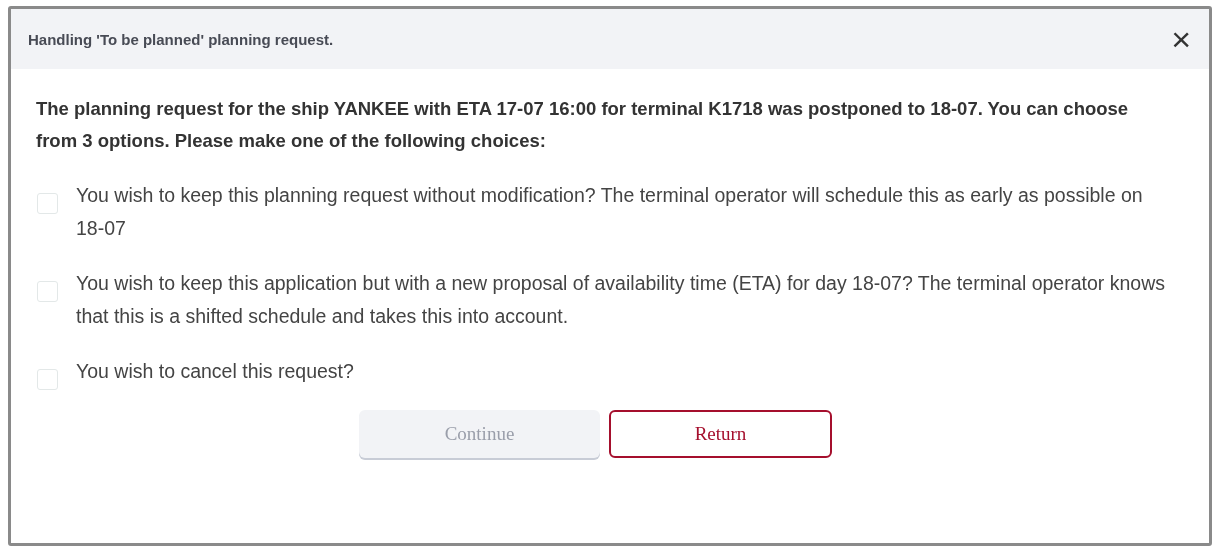 The height and width of the screenshot is (555, 1217). What do you see at coordinates (583, 125) in the screenshot?
I see `message-text: The planning request for the ship YANKEE with ETA 17-07 16:00 for terminal K1718 was postponed to 18-07. You can choose from 3 options. Please make one of the following choices:` at bounding box center [583, 125].